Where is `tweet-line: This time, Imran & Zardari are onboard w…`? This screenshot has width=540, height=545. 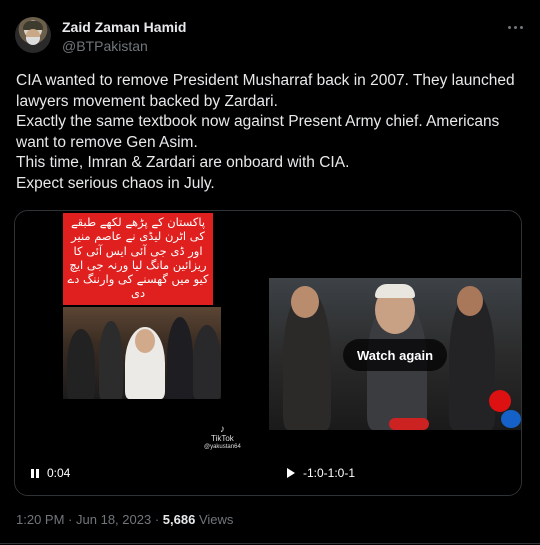
tweet-line: This time, Imran & Zardari are onboard w… is located at coordinates (183, 163).